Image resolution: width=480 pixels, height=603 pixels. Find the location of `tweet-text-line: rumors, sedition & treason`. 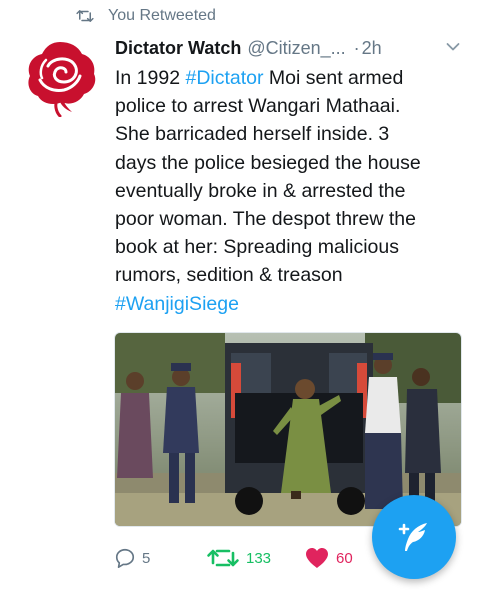

tweet-text-line: rumors, sedition & treason is located at coordinates (292, 275).